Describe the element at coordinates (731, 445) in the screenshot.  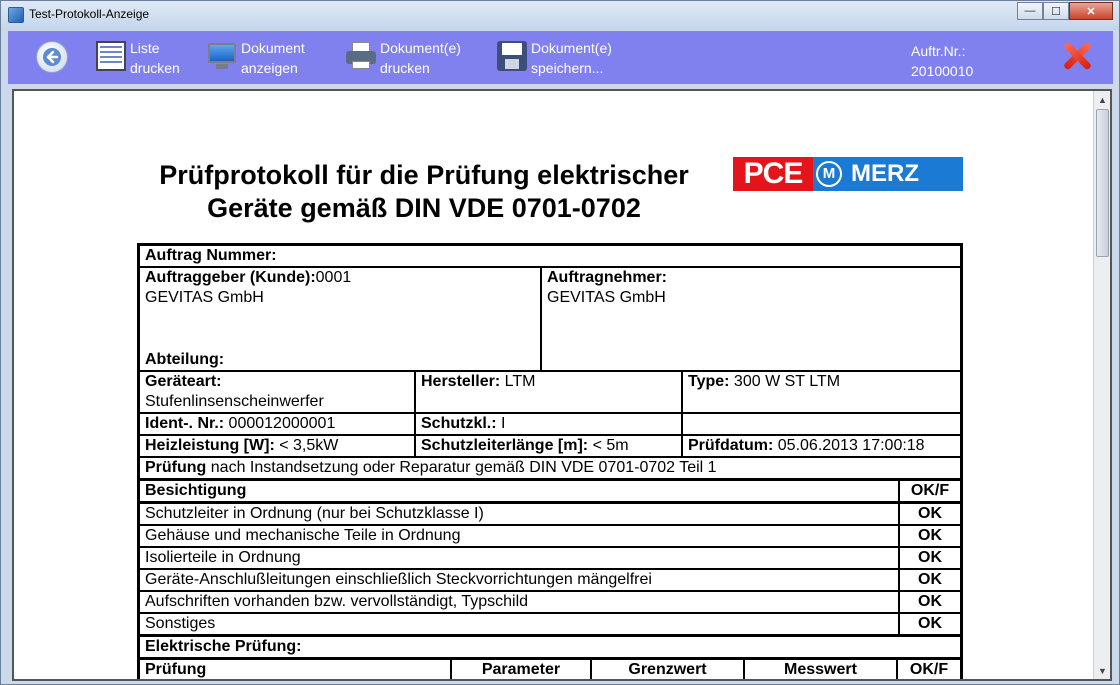
I see `pruefdatum-label: Prüfdatum:` at that location.